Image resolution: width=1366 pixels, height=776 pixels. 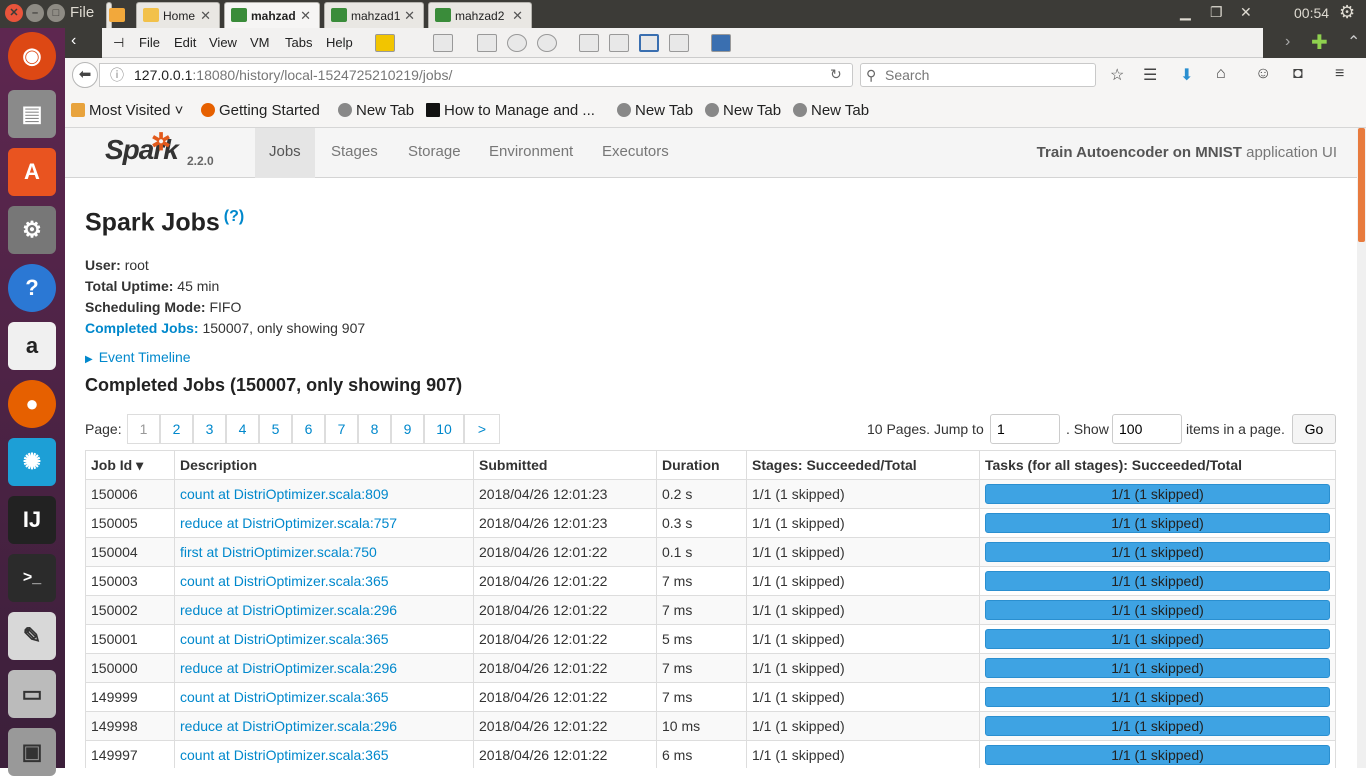 What do you see at coordinates (1311, 13) in the screenshot?
I see `clock: 00:54` at bounding box center [1311, 13].